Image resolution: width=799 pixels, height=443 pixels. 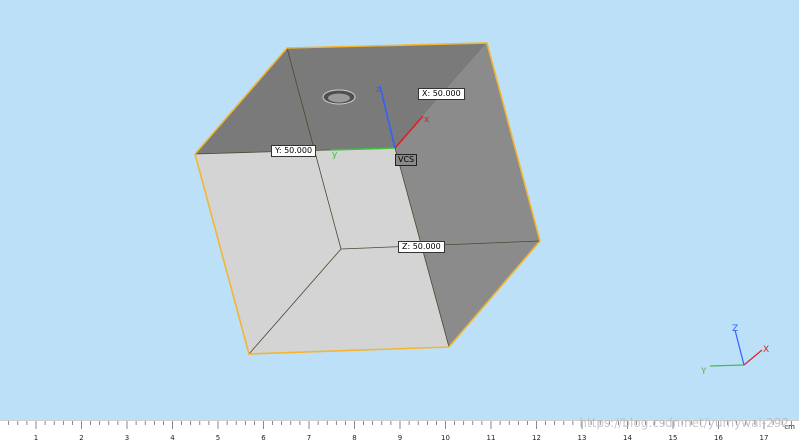 What do you see at coordinates (491, 438) in the screenshot?
I see `ruler-number: 11` at bounding box center [491, 438].